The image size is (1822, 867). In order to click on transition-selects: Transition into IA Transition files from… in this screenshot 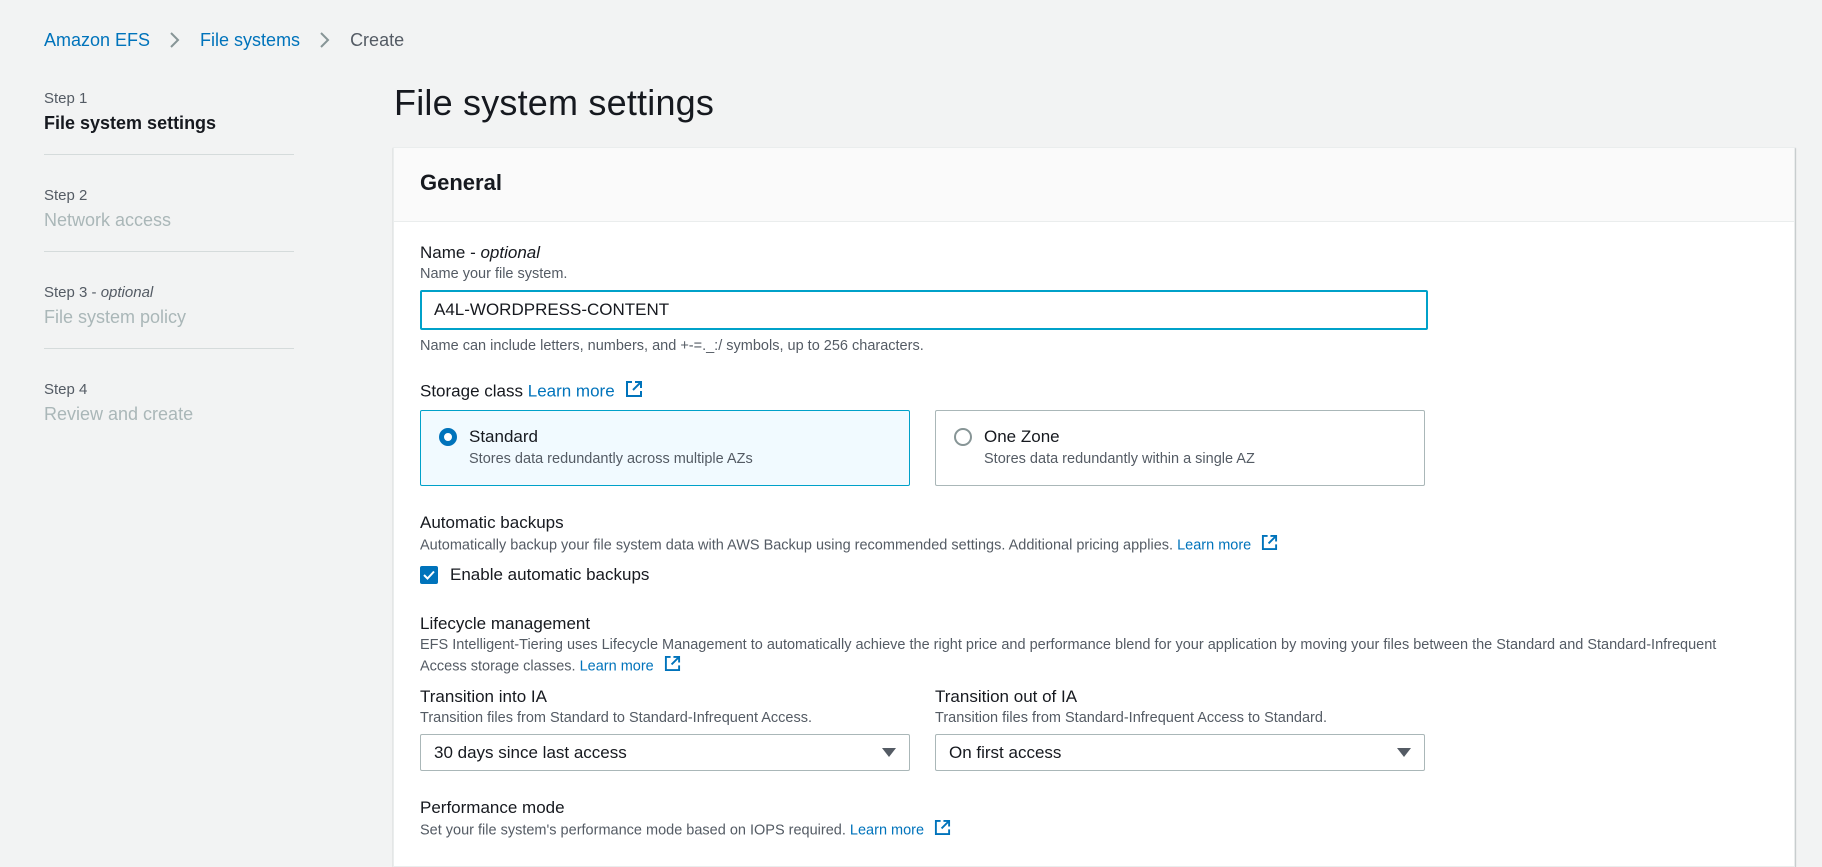, I will do `click(1094, 728)`.